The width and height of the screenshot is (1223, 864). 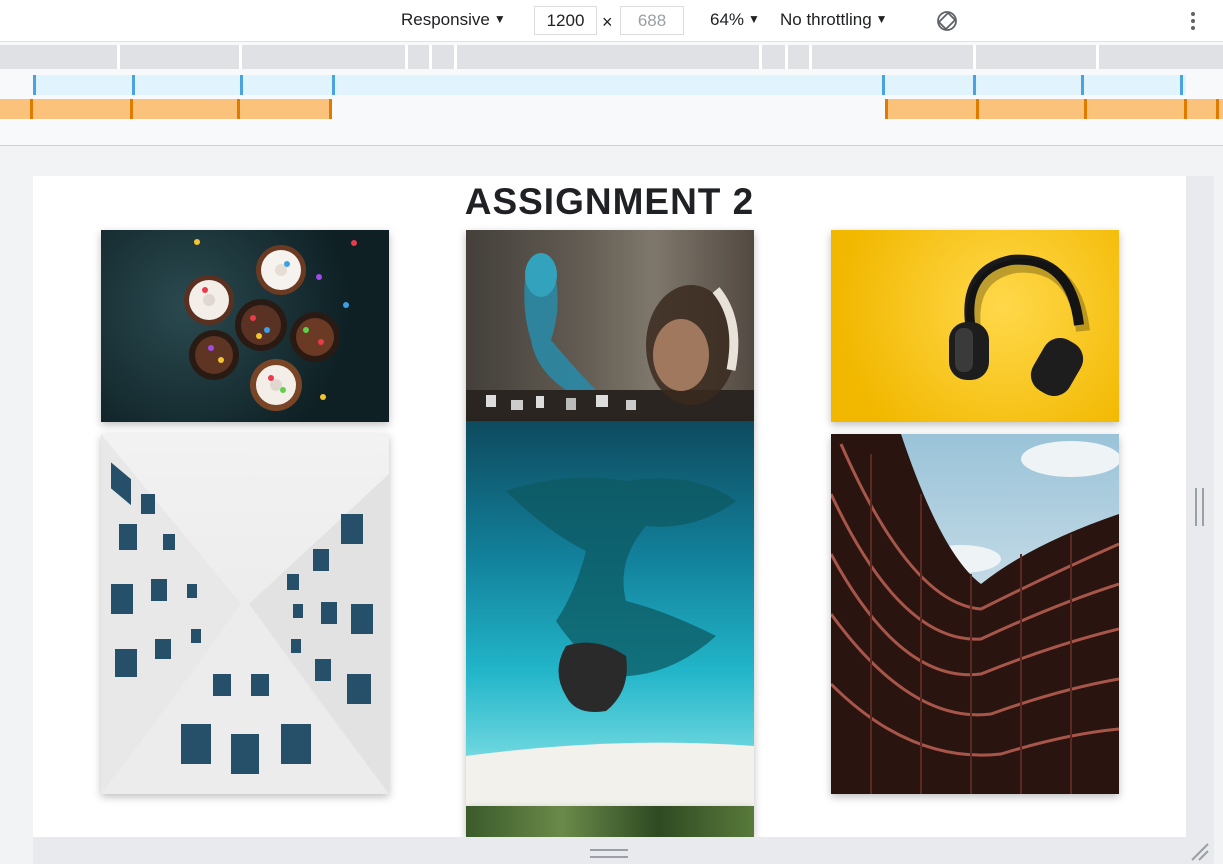 What do you see at coordinates (245, 614) in the screenshot?
I see `building-perspective-image` at bounding box center [245, 614].